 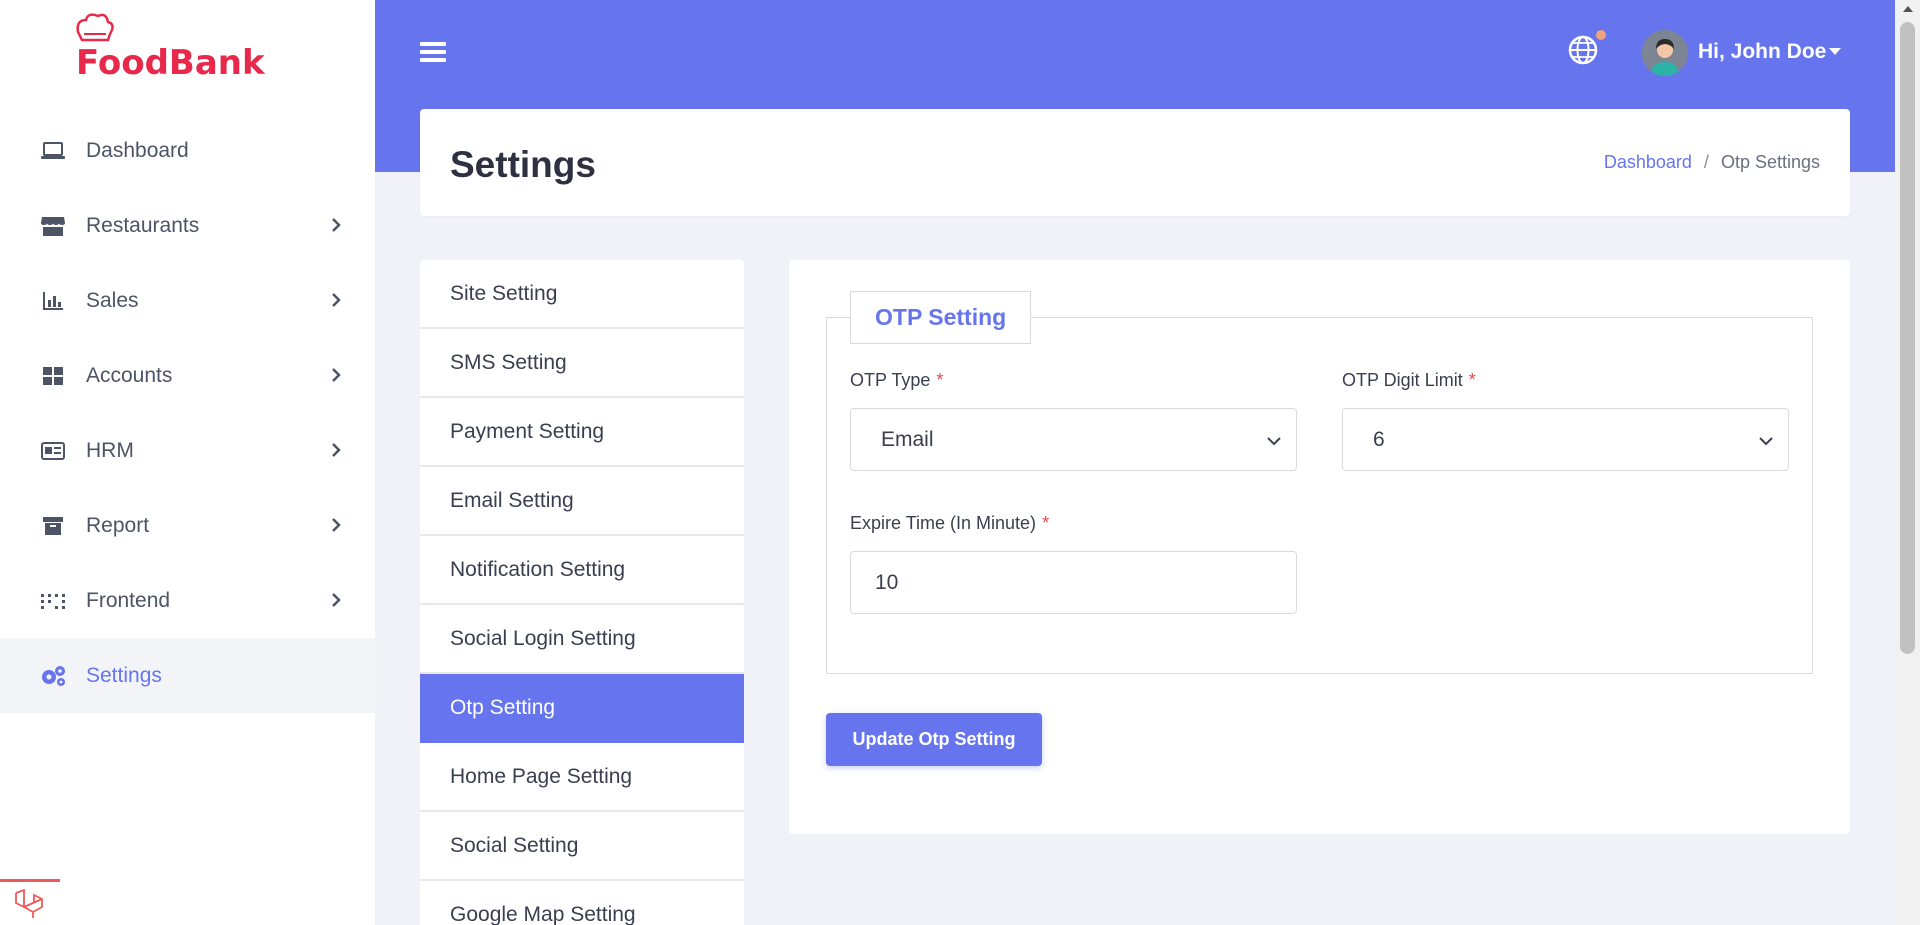 I want to click on chart-bar-icon, so click(x=53, y=301).